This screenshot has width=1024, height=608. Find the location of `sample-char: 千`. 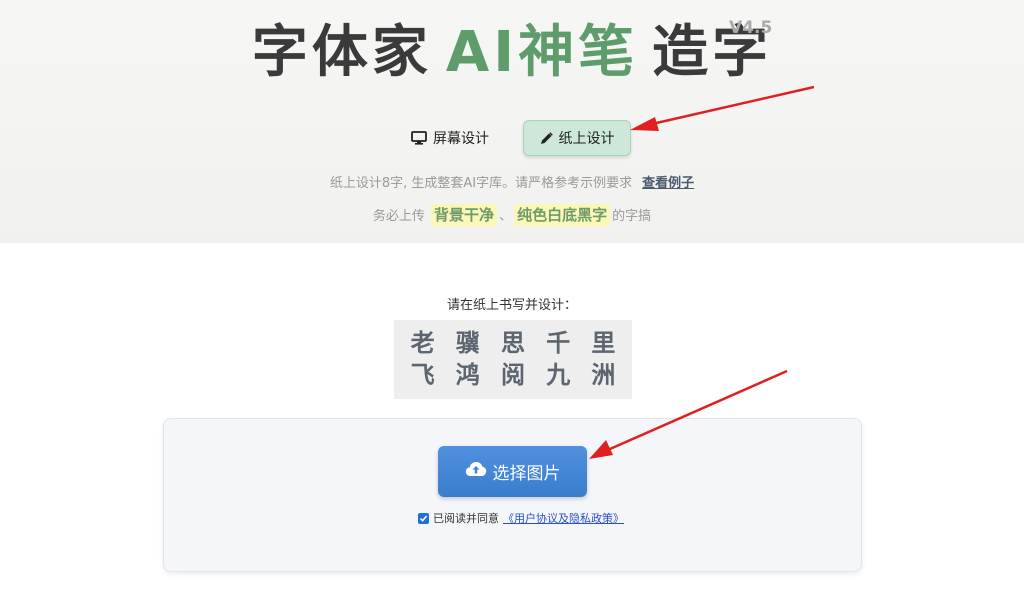

sample-char: 千 is located at coordinates (558, 343).